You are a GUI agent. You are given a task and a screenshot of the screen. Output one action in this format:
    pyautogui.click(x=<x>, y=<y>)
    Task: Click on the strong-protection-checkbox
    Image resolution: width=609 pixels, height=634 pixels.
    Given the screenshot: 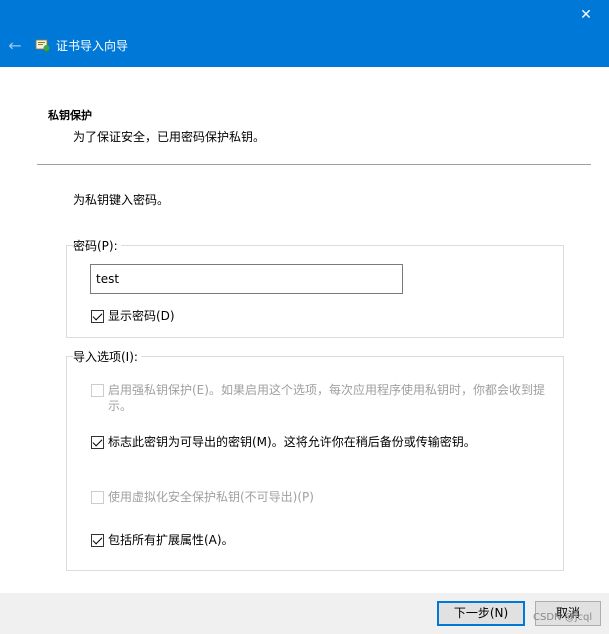 What is the action you would take?
    pyautogui.click(x=97, y=390)
    